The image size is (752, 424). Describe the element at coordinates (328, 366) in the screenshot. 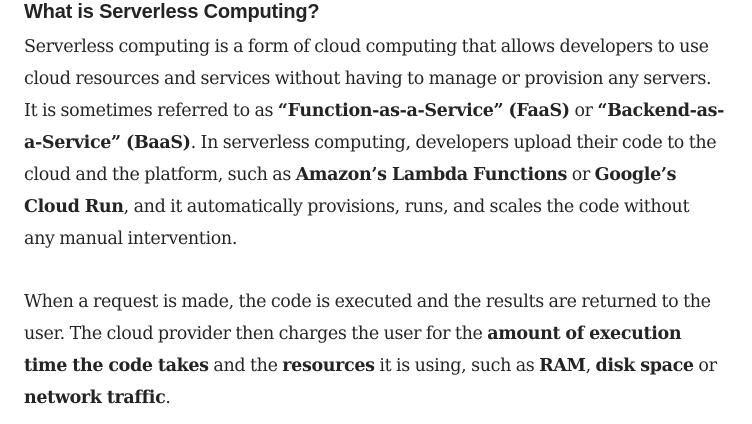

I see `bold-term-resources: resources` at that location.